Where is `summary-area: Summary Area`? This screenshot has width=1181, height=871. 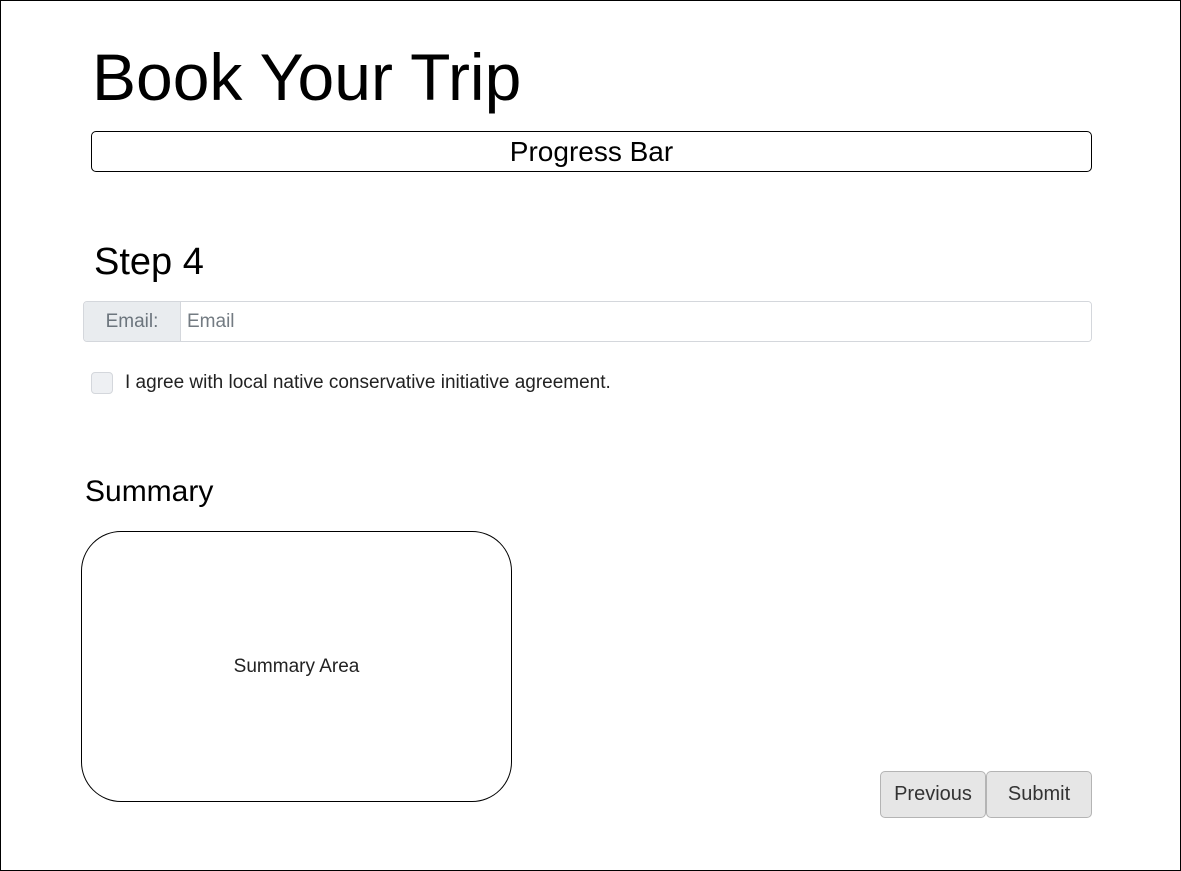
summary-area: Summary Area is located at coordinates (296, 666).